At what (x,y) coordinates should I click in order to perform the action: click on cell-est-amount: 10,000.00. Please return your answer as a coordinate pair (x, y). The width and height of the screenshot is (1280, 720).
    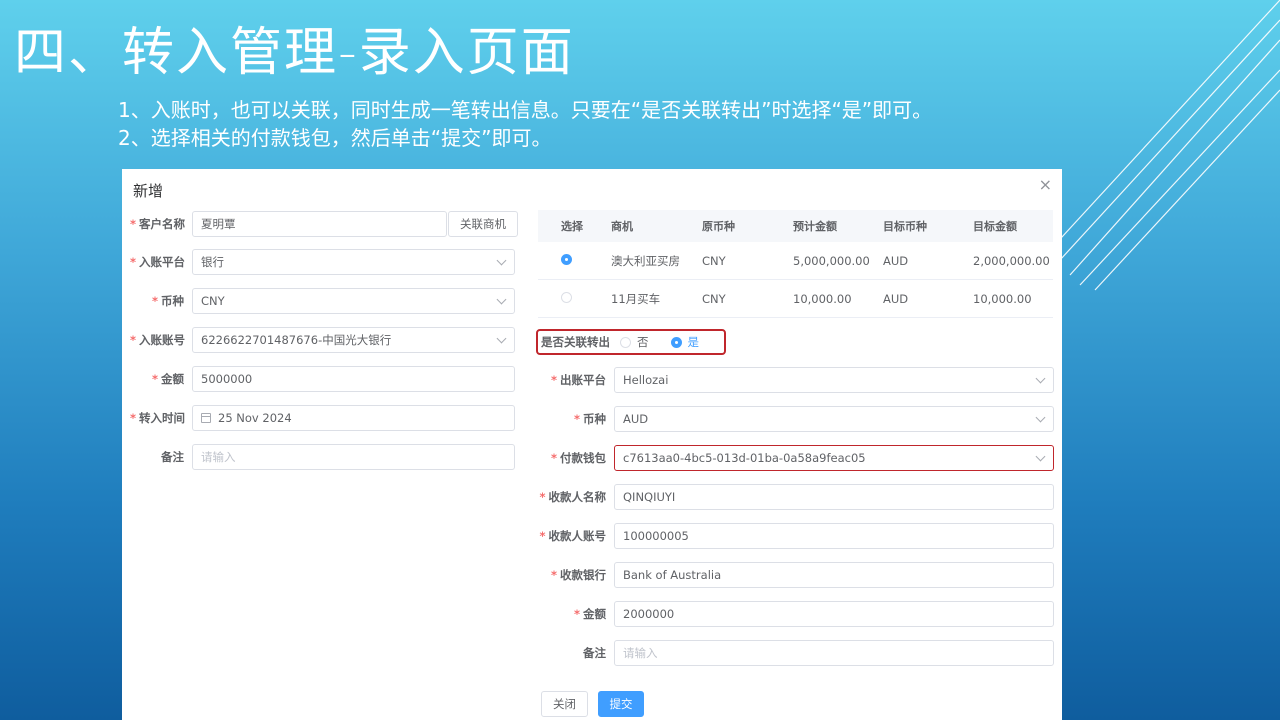
    Looking at the image, I should click on (822, 298).